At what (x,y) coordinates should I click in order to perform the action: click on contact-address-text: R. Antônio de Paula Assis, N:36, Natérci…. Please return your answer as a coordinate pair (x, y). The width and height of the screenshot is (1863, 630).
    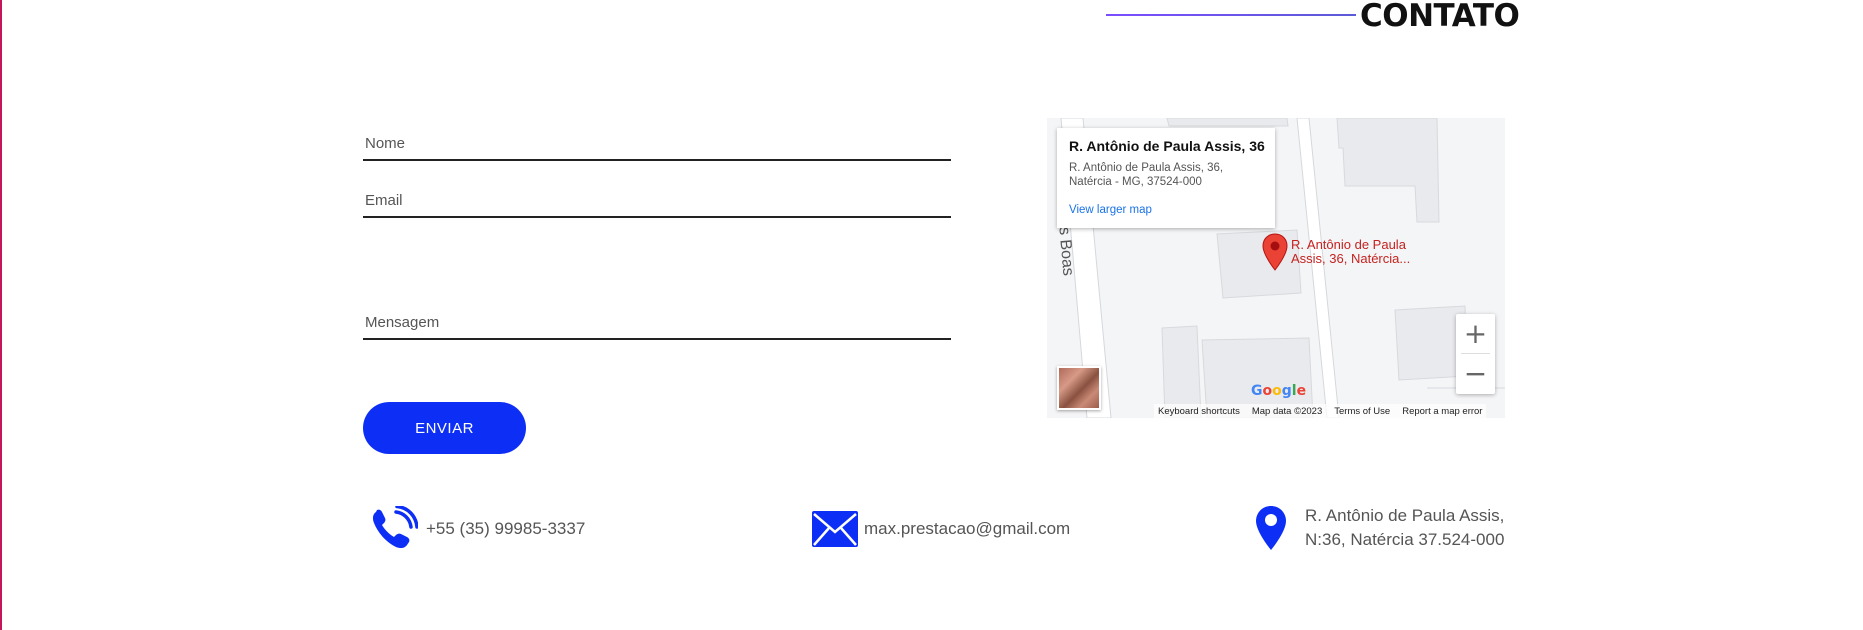
    Looking at the image, I should click on (1404, 528).